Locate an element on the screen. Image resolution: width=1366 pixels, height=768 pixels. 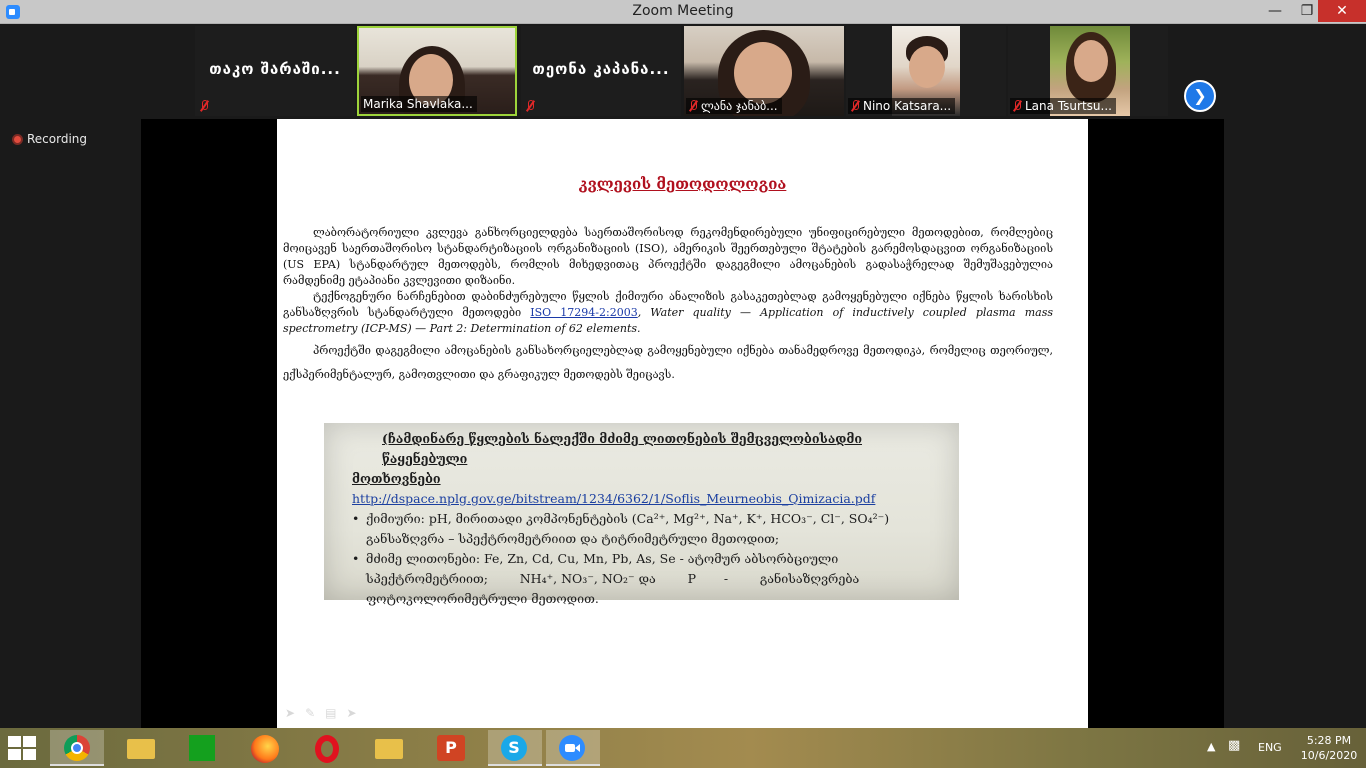
close-button: ✕ is located at coordinates (1342, 11).